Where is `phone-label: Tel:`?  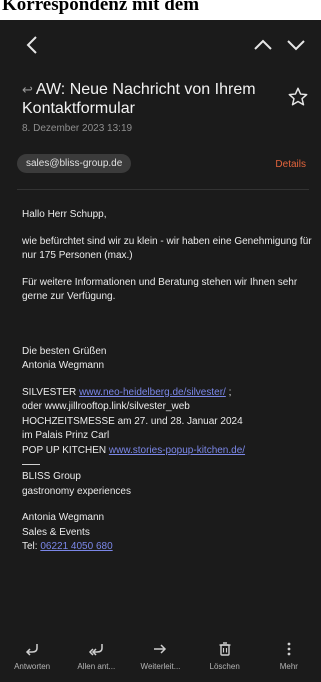 phone-label: Tel: is located at coordinates (31, 546).